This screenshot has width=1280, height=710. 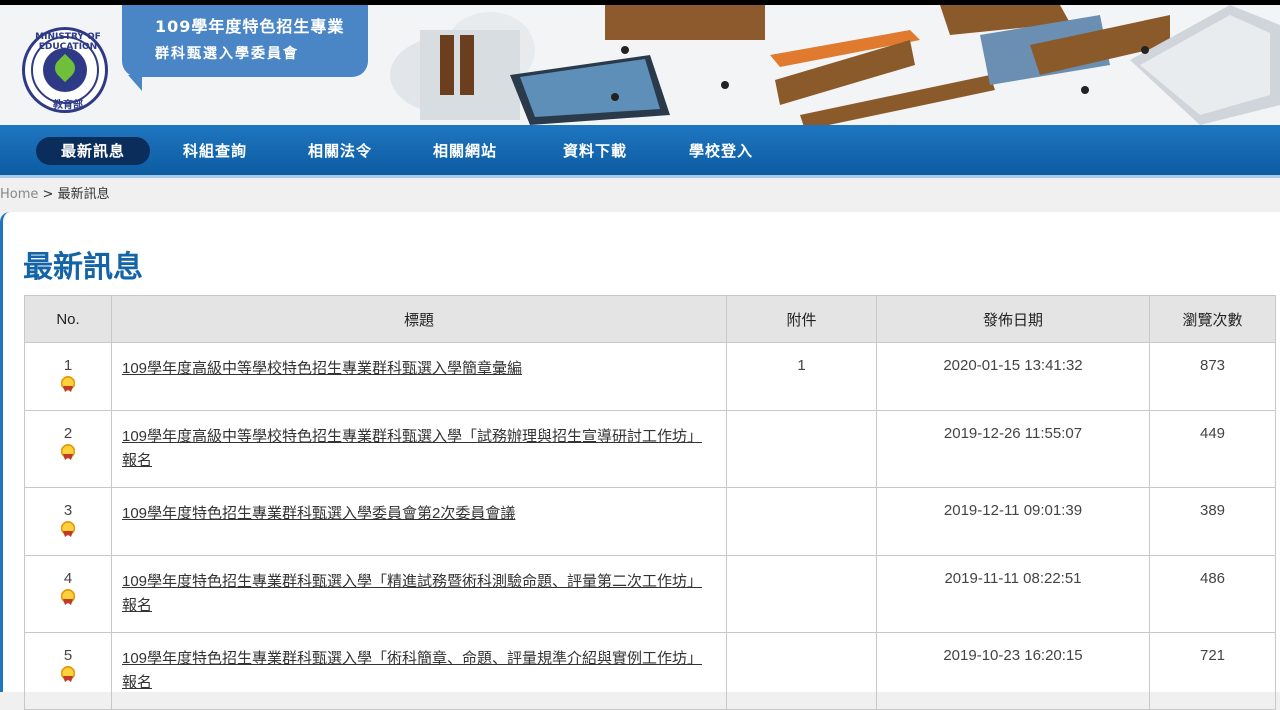 I want to click on row-views-cell: 486, so click(x=1212, y=594).